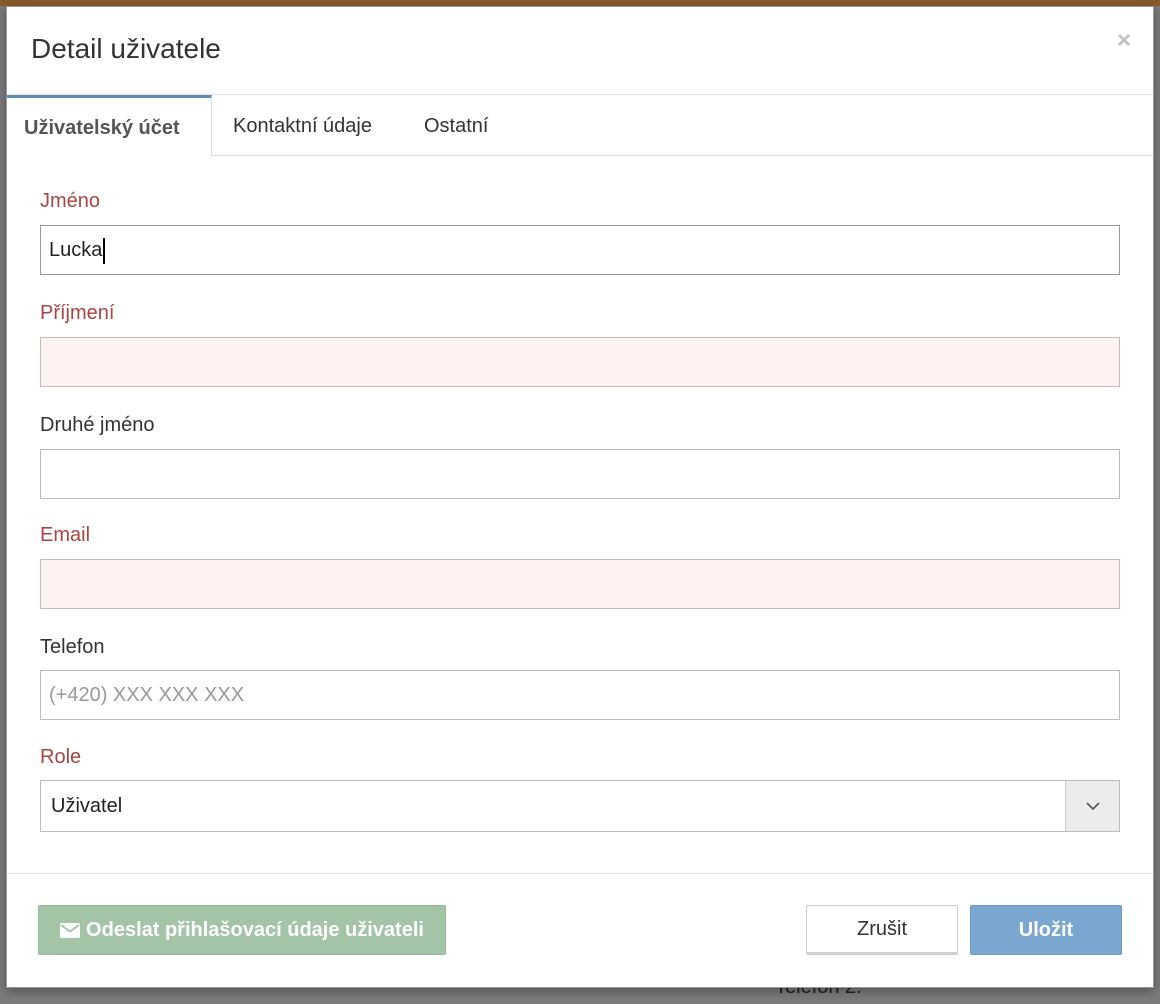 The image size is (1160, 1004). Describe the element at coordinates (70, 930) in the screenshot. I see `envelope-icon` at that location.